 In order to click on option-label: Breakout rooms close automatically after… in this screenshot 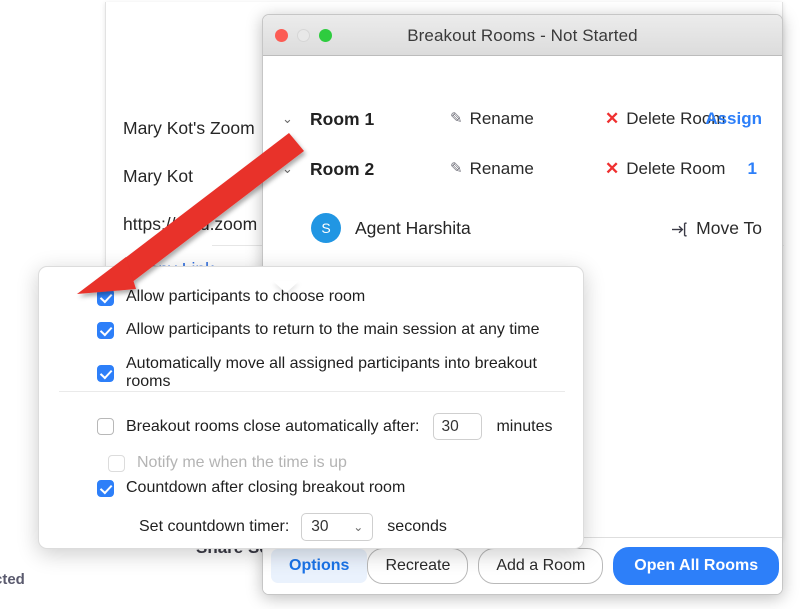, I will do `click(273, 426)`.